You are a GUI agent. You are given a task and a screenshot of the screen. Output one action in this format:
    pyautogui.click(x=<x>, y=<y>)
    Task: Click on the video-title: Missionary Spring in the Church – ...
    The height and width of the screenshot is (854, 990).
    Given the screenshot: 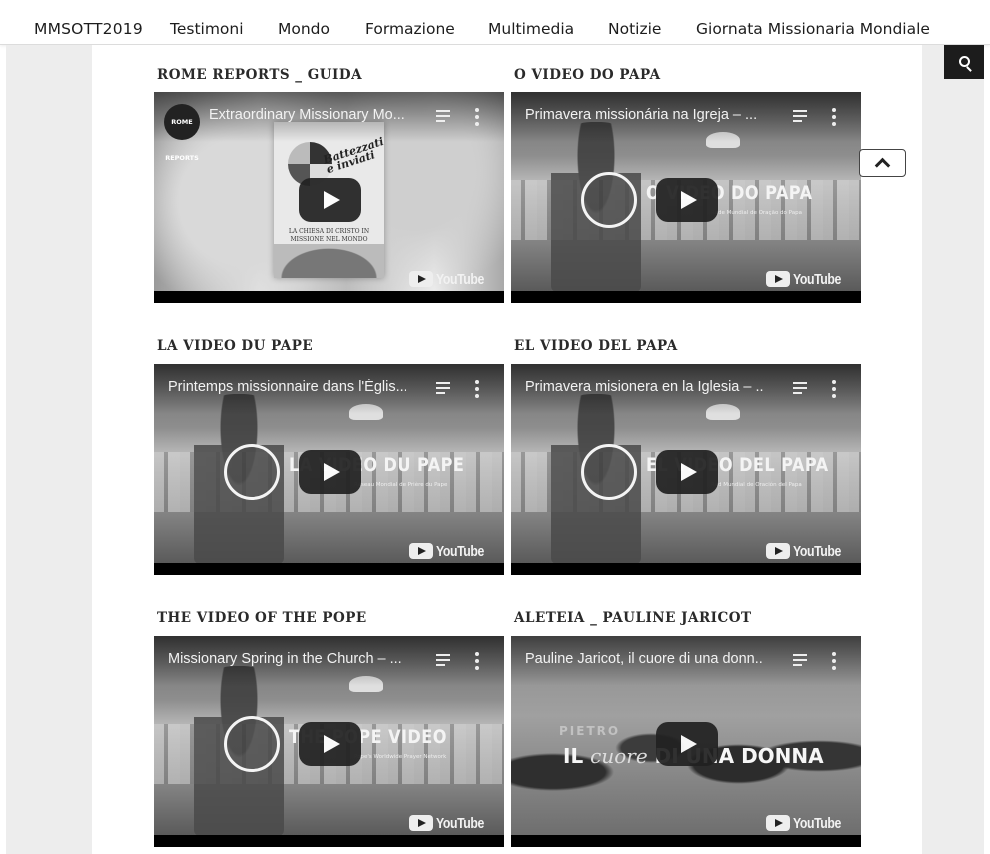 What is the action you would take?
    pyautogui.click(x=287, y=659)
    